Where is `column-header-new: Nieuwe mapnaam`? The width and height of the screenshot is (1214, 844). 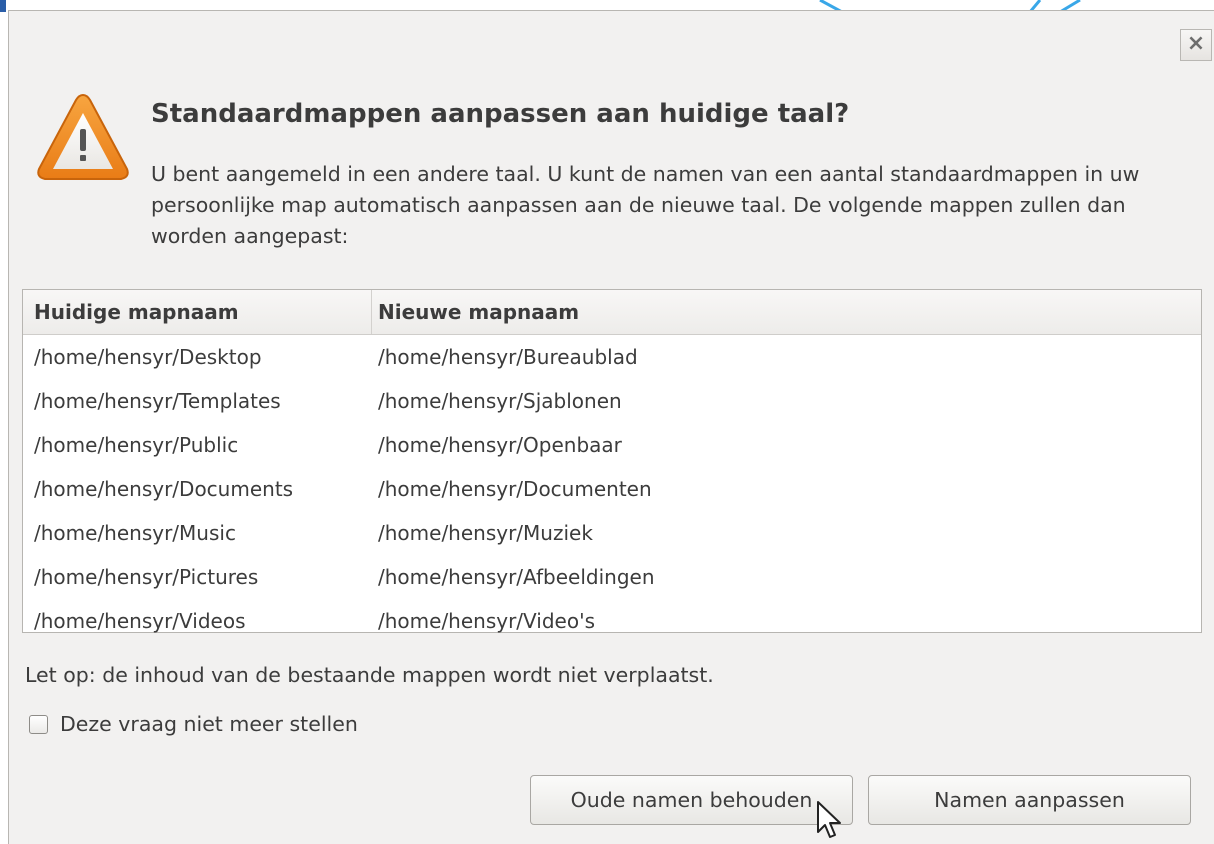
column-header-new: Nieuwe mapnaam is located at coordinates (786, 312).